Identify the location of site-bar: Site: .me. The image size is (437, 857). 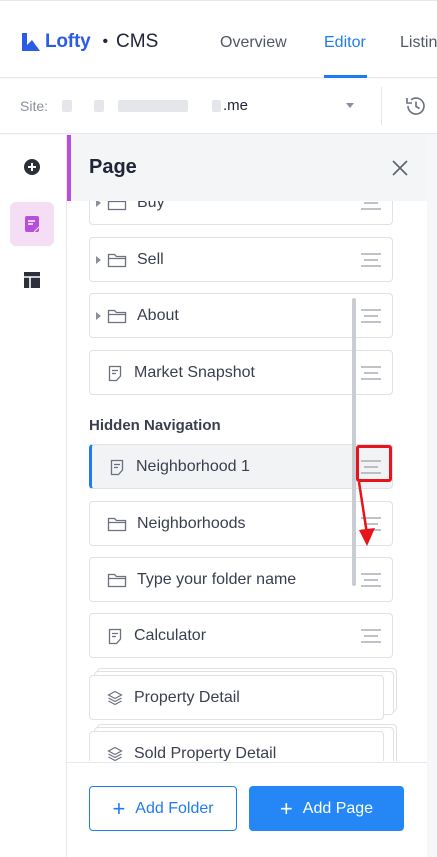
(218, 106).